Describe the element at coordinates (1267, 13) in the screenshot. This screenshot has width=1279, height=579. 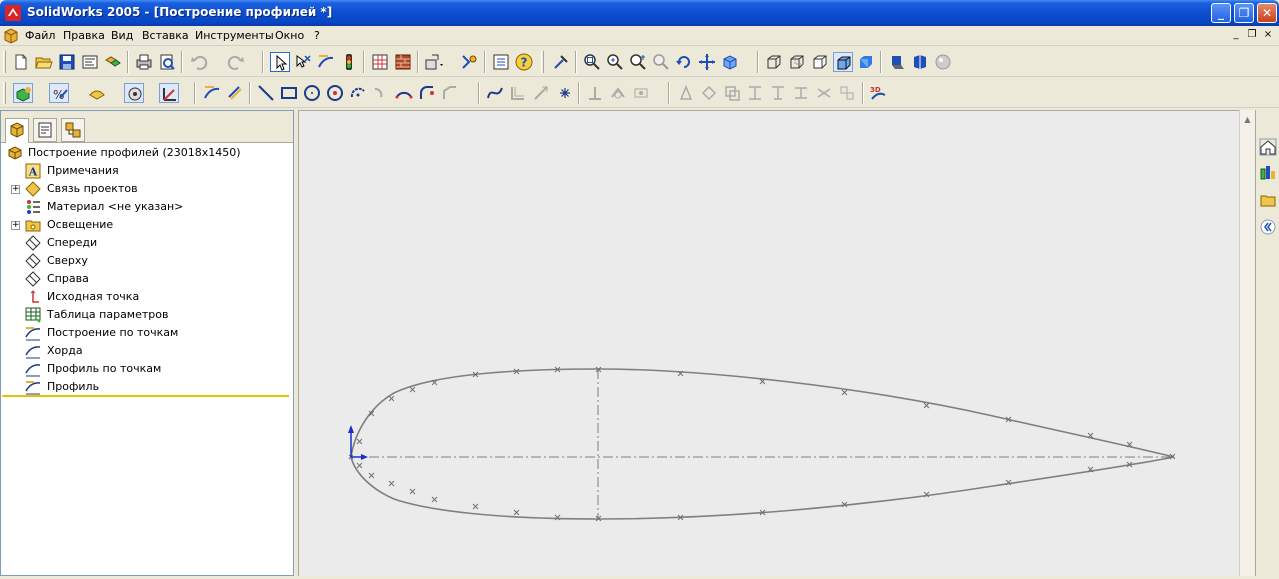
I see `close-button: ✕` at that location.